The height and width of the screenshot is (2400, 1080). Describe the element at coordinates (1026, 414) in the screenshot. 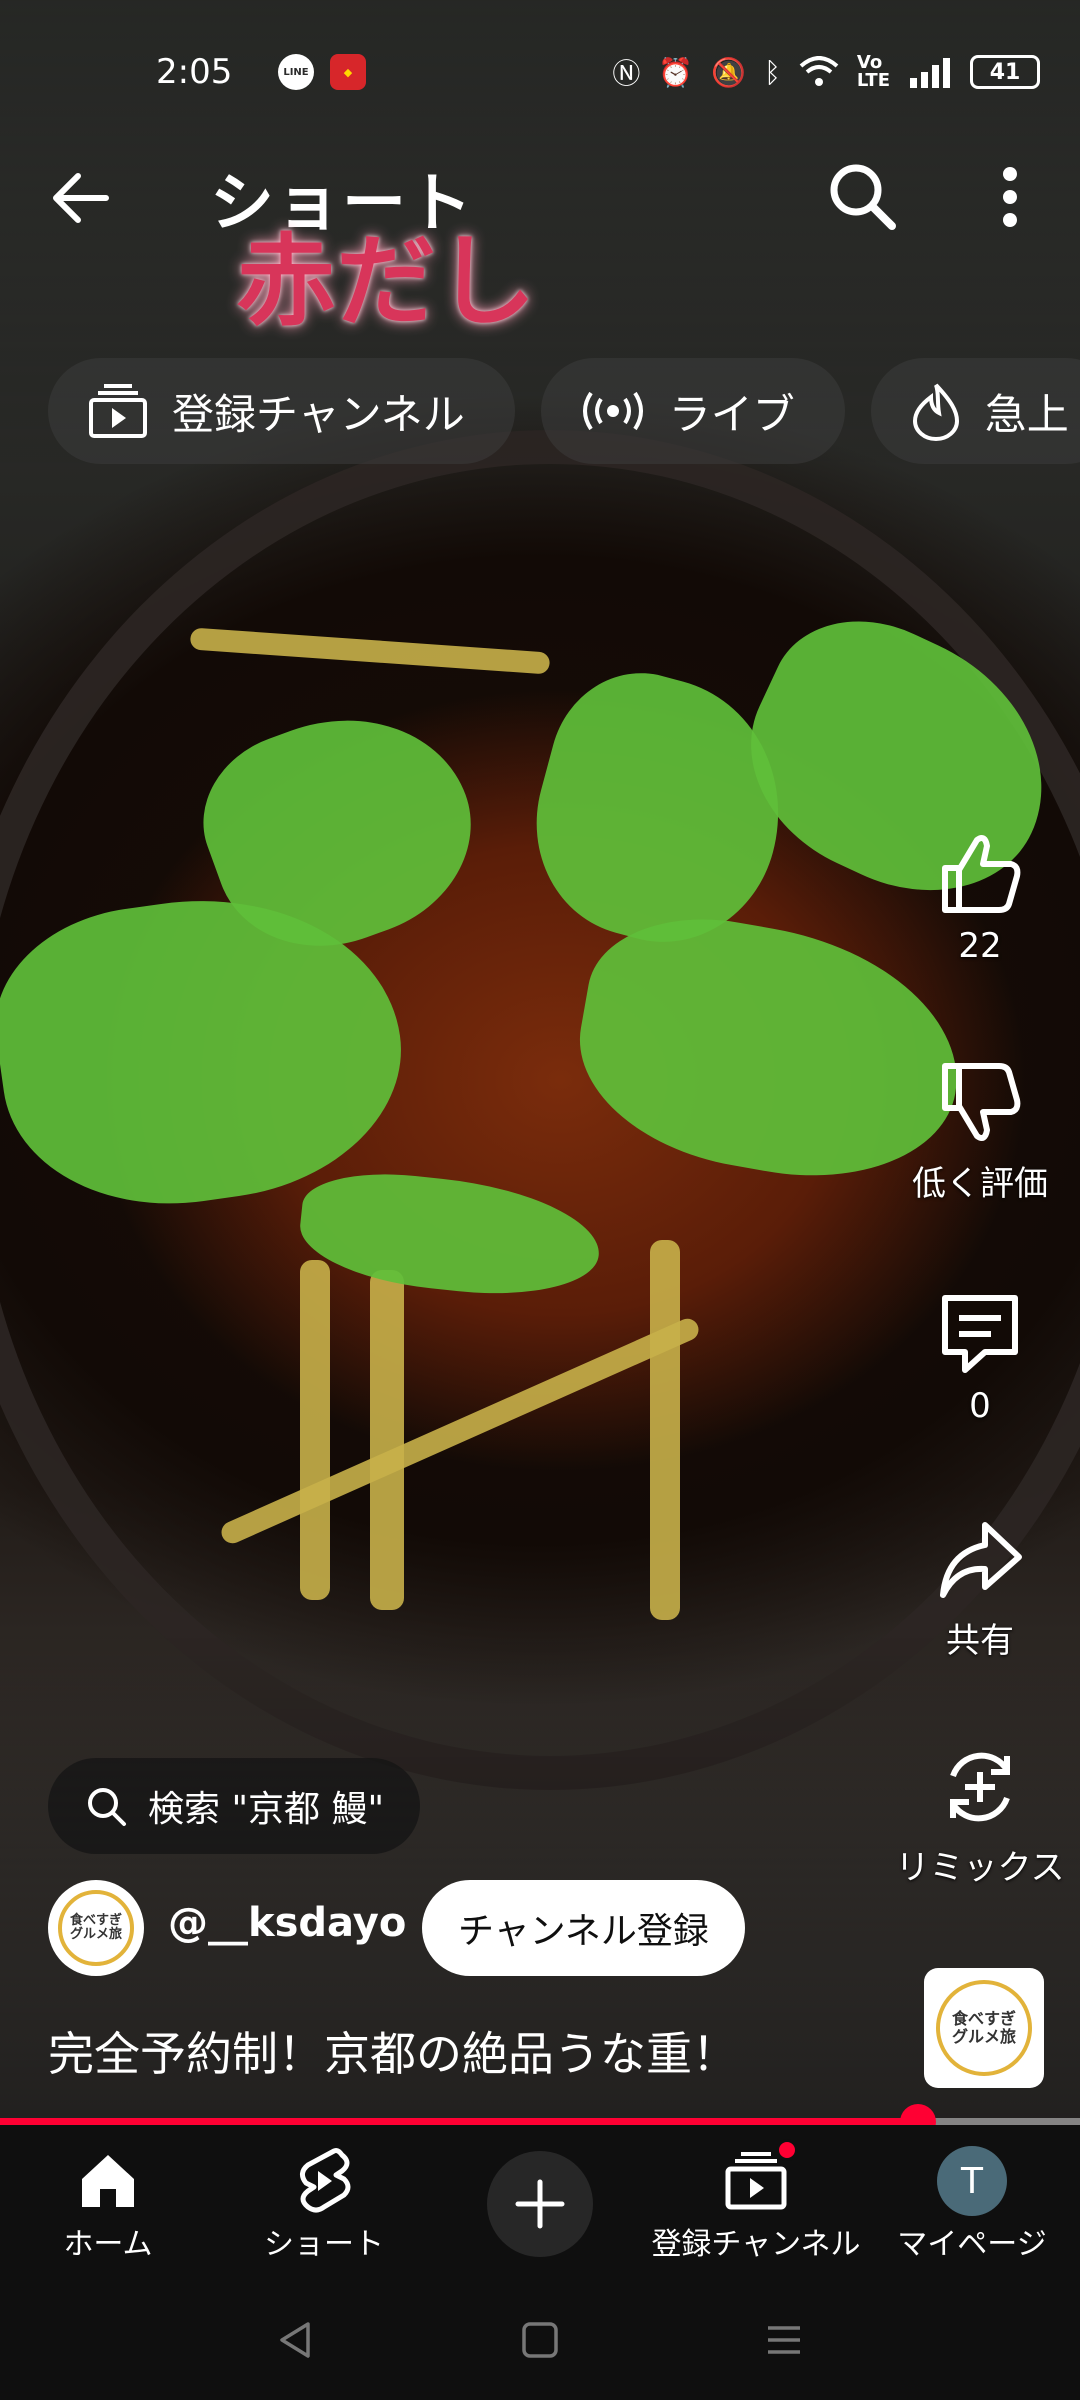

I see `chip-label: 急上` at that location.